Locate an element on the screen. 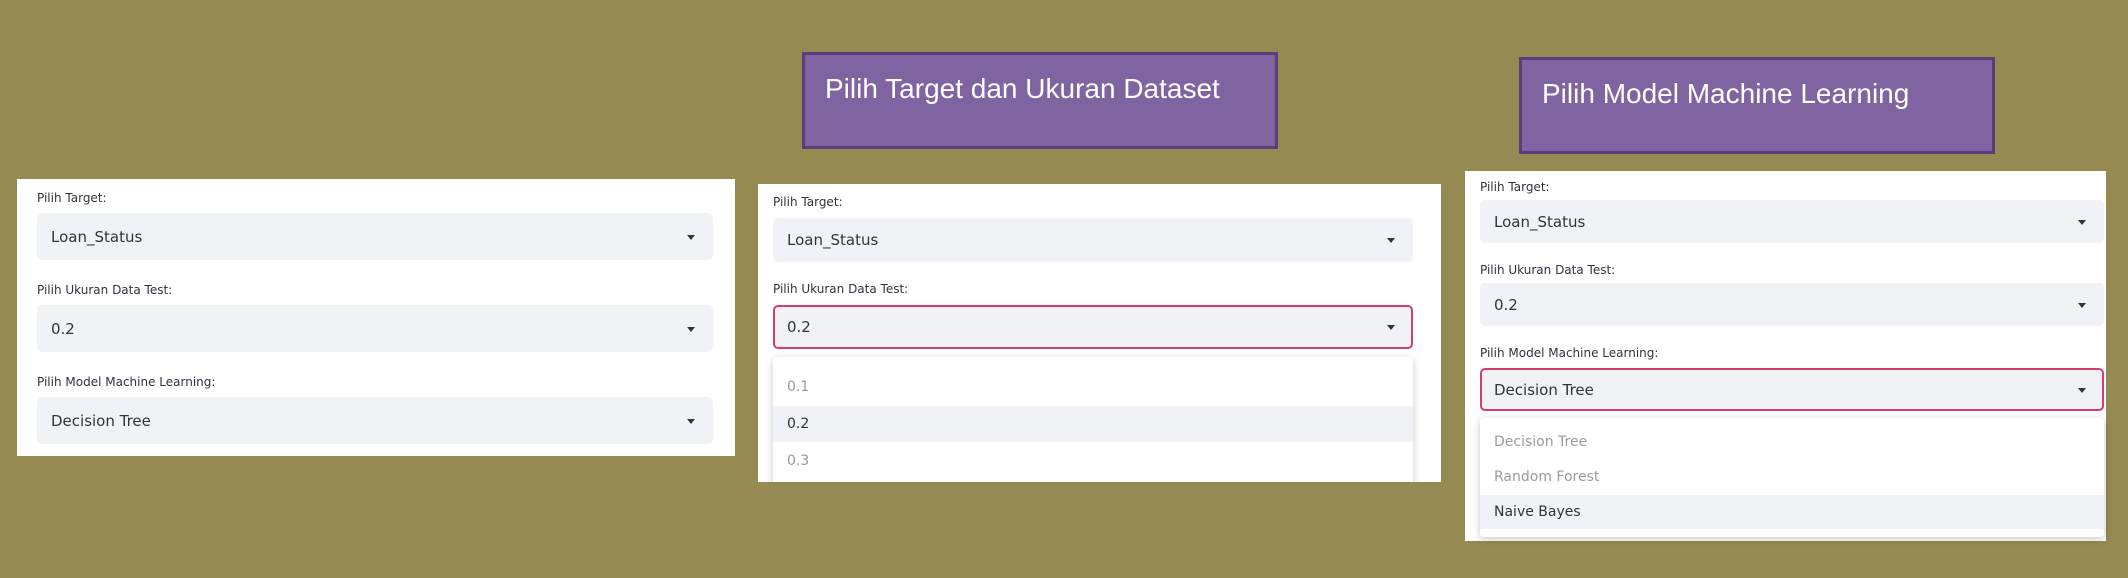 This screenshot has height=578, width=2128. model-option: Decision Tree is located at coordinates (1792, 442).